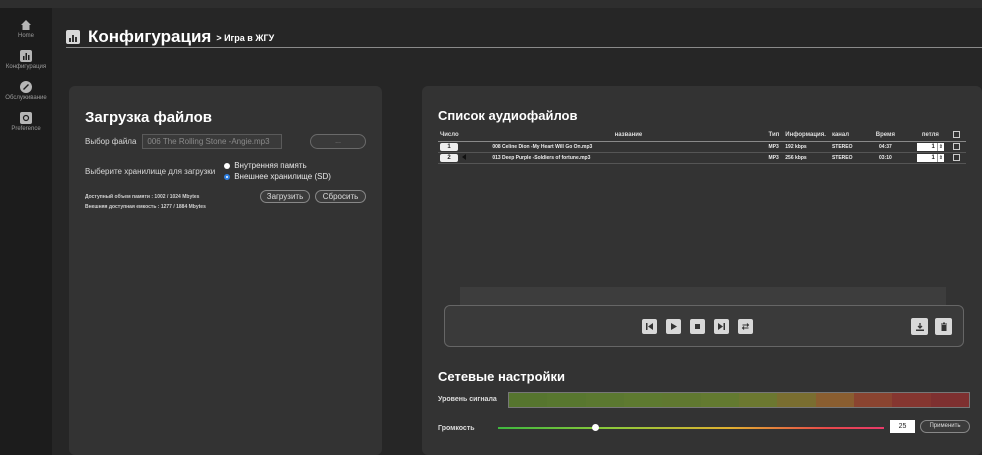 The height and width of the screenshot is (455, 982). I want to click on track-channel: STEREO, so click(845, 158).